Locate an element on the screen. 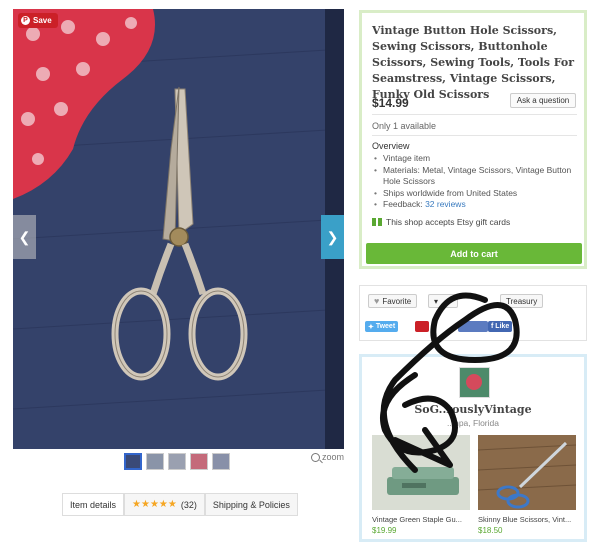  treasury-button: Treasury is located at coordinates (522, 301).